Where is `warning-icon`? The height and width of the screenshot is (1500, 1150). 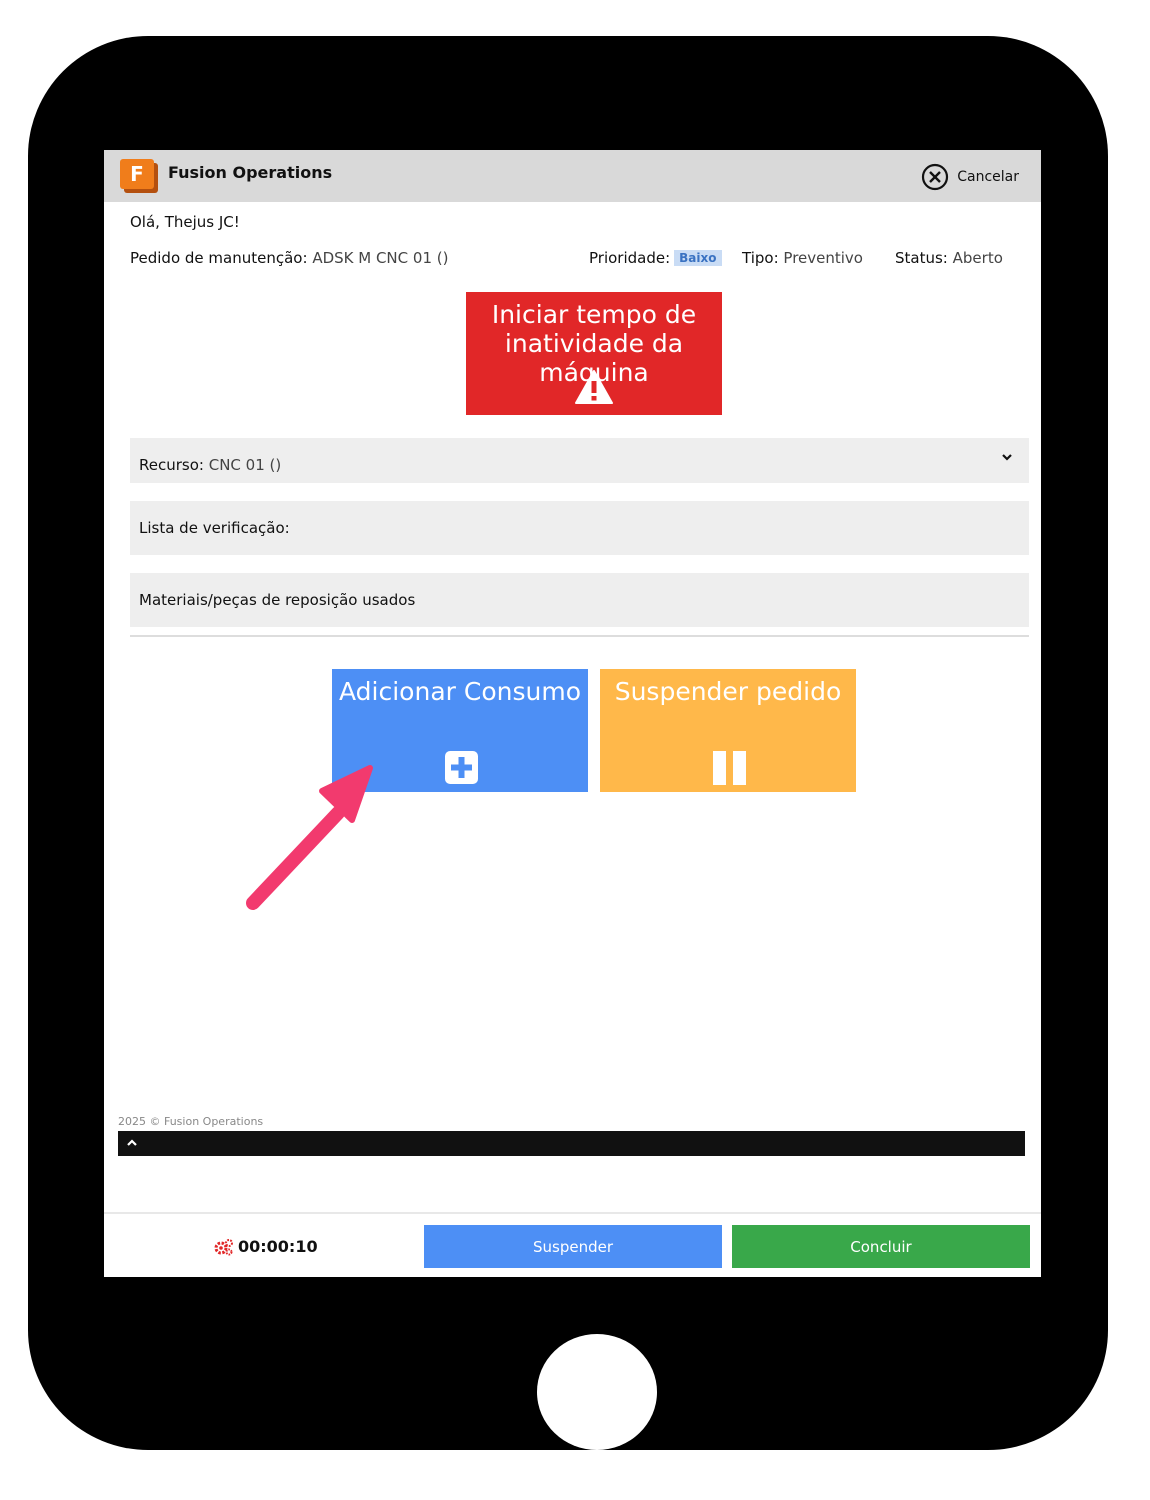 warning-icon is located at coordinates (594, 387).